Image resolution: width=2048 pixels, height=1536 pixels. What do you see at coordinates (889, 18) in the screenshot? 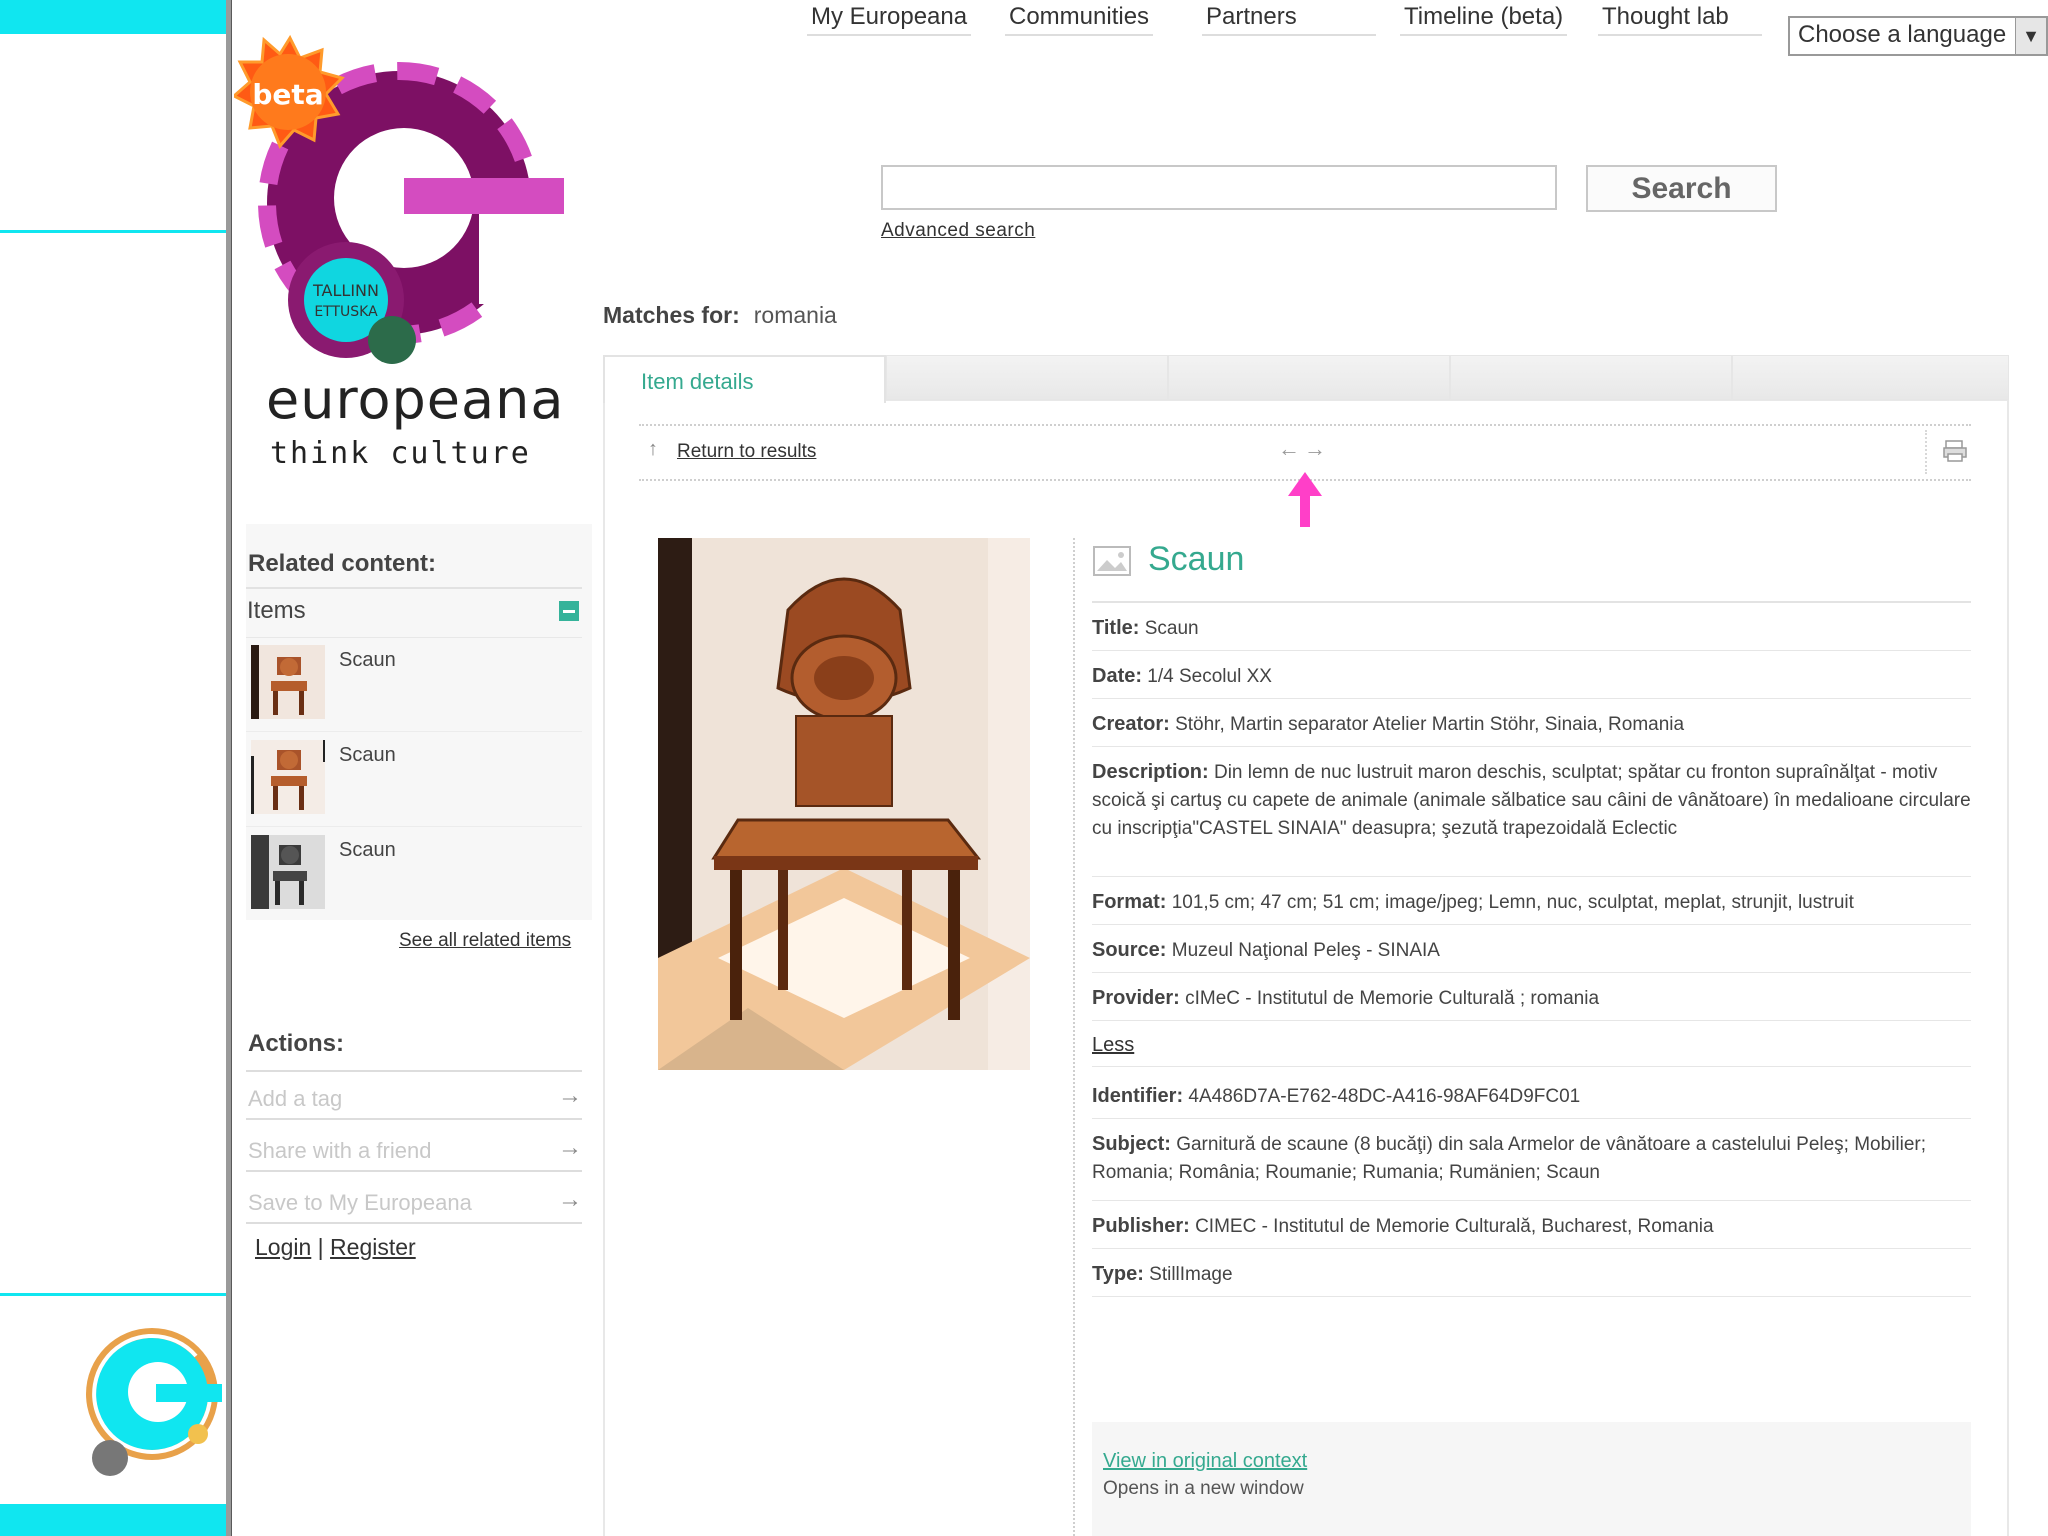
I see `nav-my-europeana: My Europeana` at bounding box center [889, 18].